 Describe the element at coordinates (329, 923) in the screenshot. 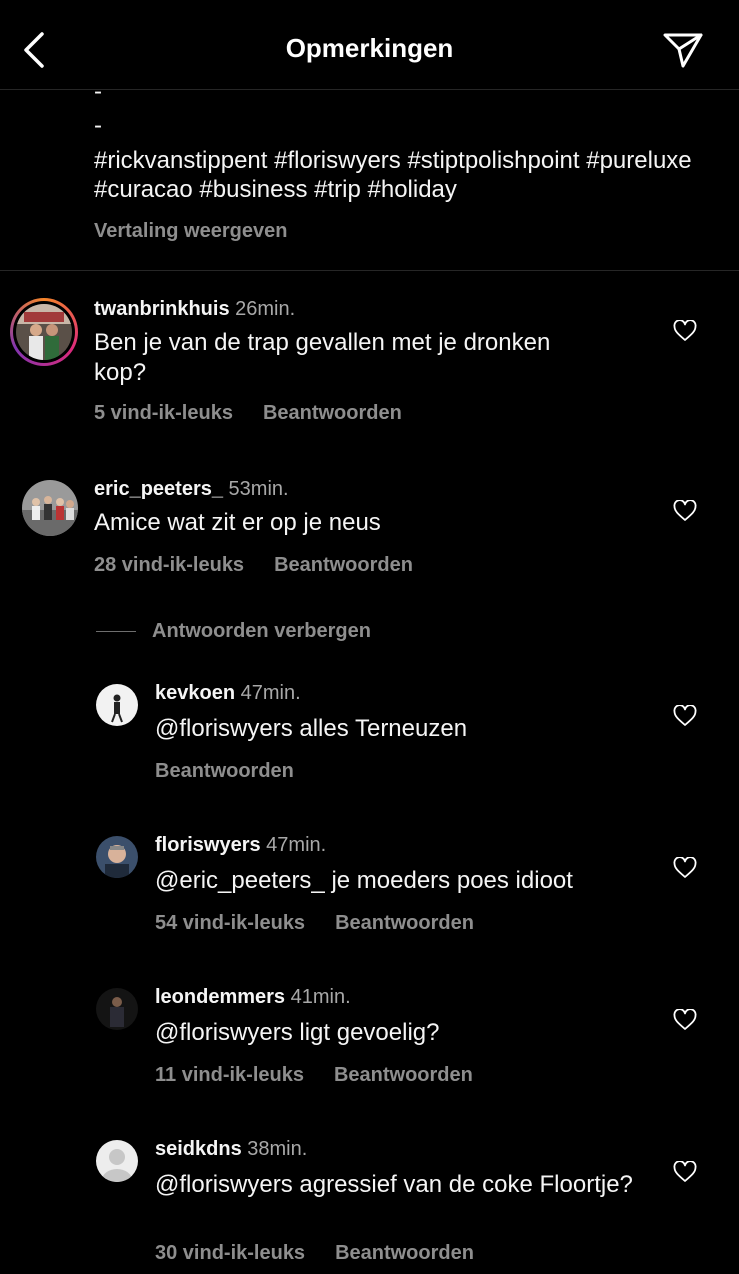

I see `comment-actions: 54 vind-ik-leuks Beantwoorden` at that location.